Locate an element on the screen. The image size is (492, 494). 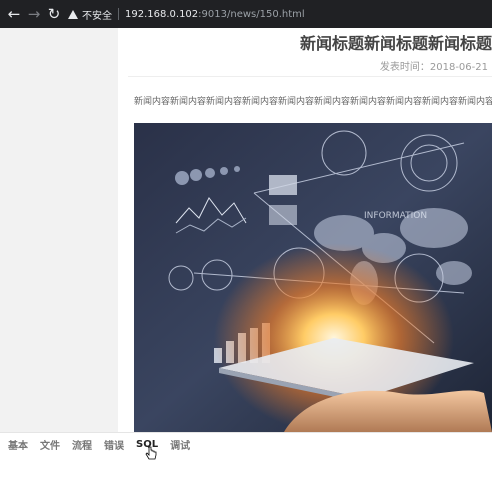
back-button: ← is located at coordinates (14, 14).